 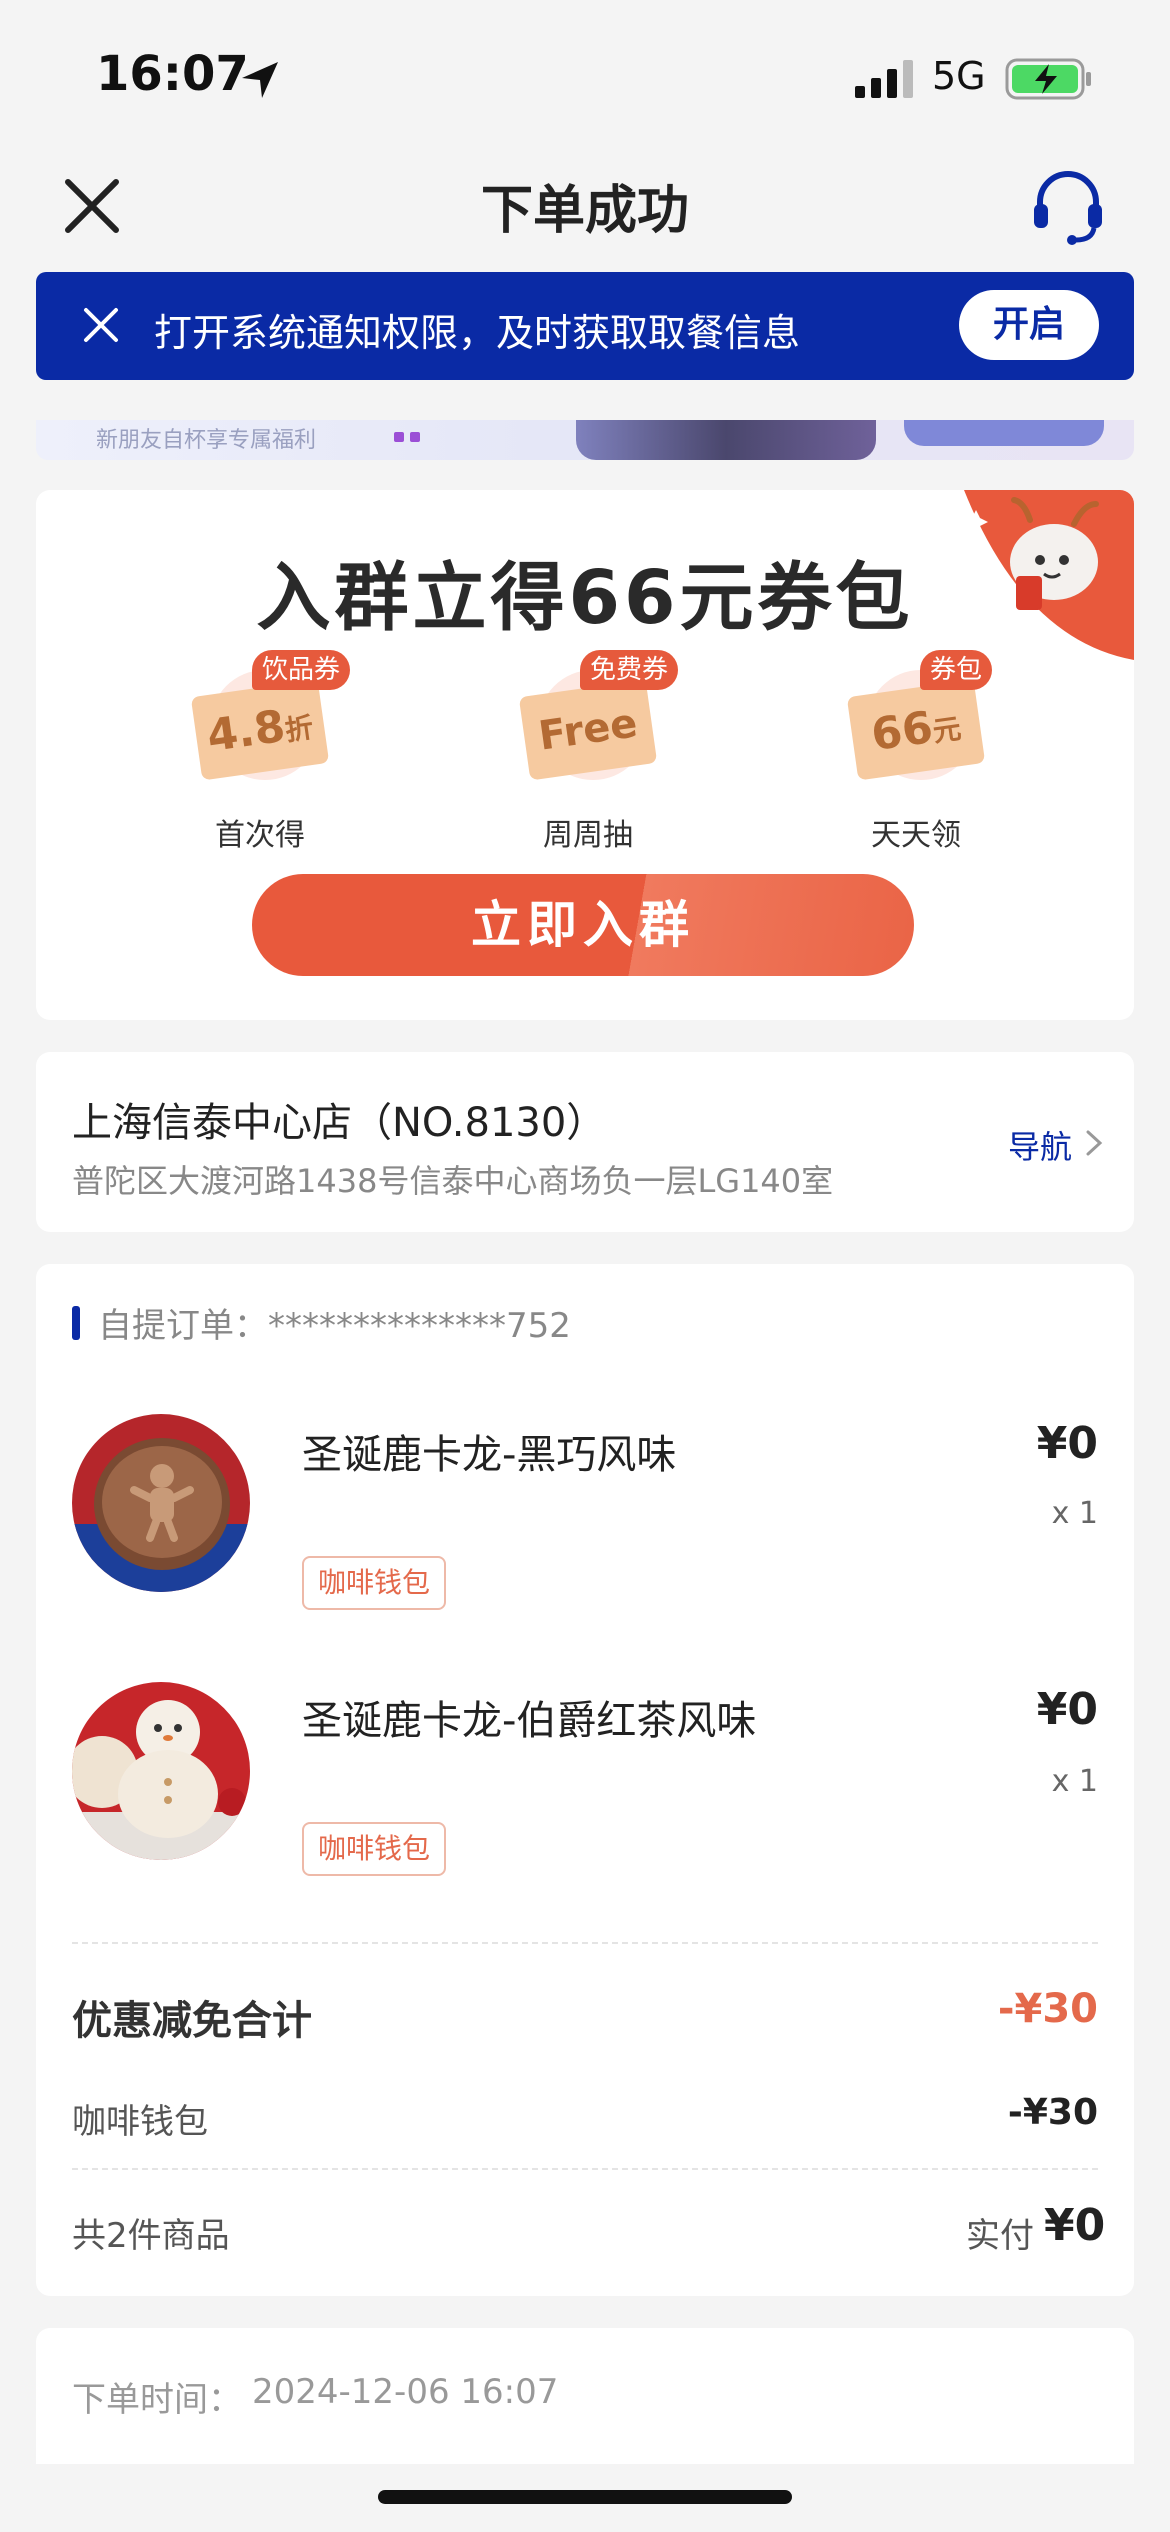 What do you see at coordinates (1068, 206) in the screenshot?
I see `customer-service-icon` at bounding box center [1068, 206].